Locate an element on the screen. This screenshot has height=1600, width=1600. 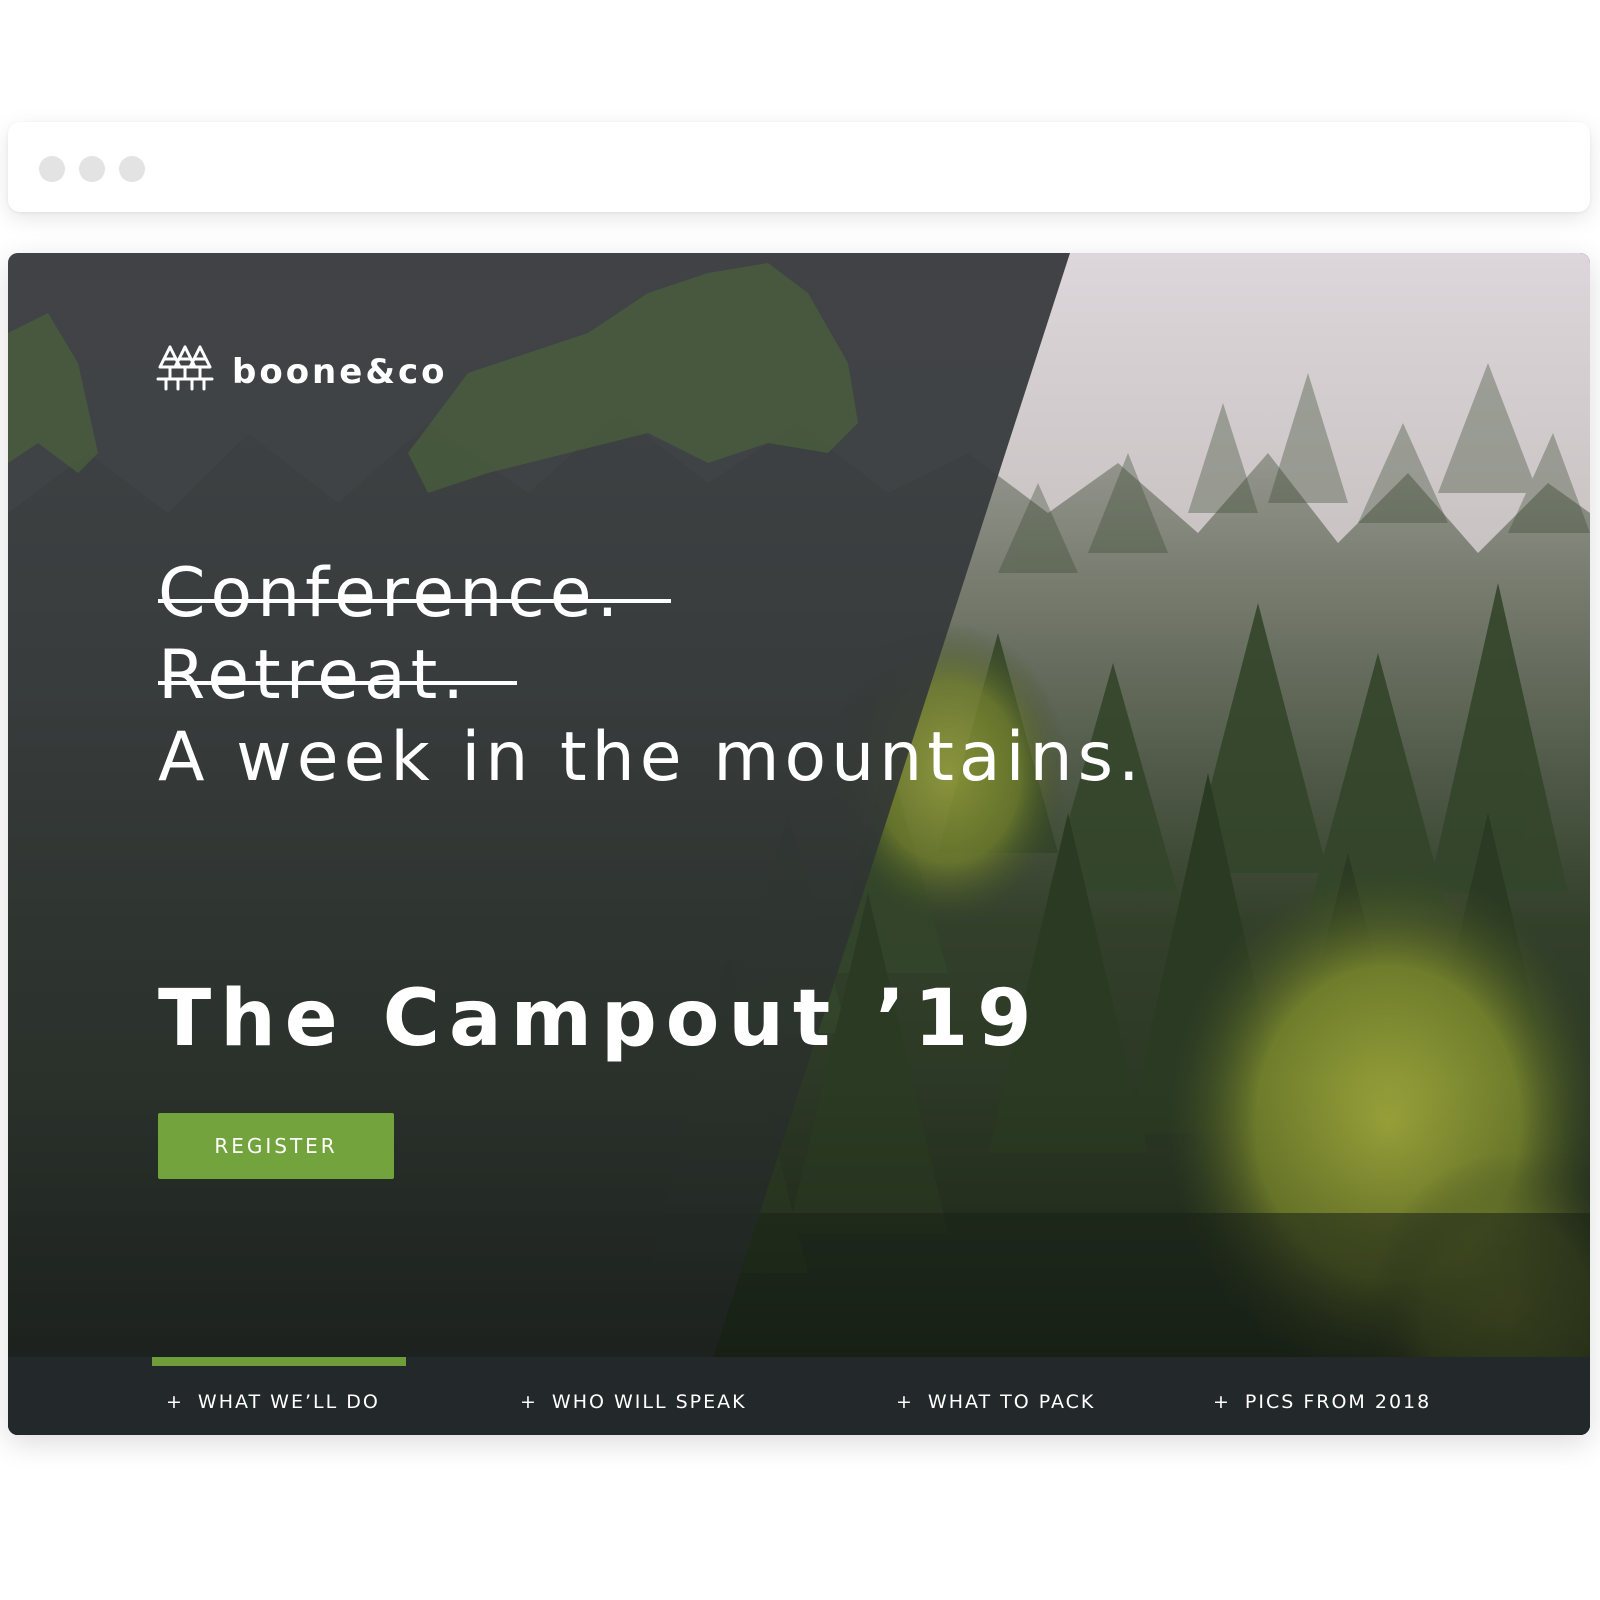
event-title: The Campout ’19 is located at coordinates (599, 1019).